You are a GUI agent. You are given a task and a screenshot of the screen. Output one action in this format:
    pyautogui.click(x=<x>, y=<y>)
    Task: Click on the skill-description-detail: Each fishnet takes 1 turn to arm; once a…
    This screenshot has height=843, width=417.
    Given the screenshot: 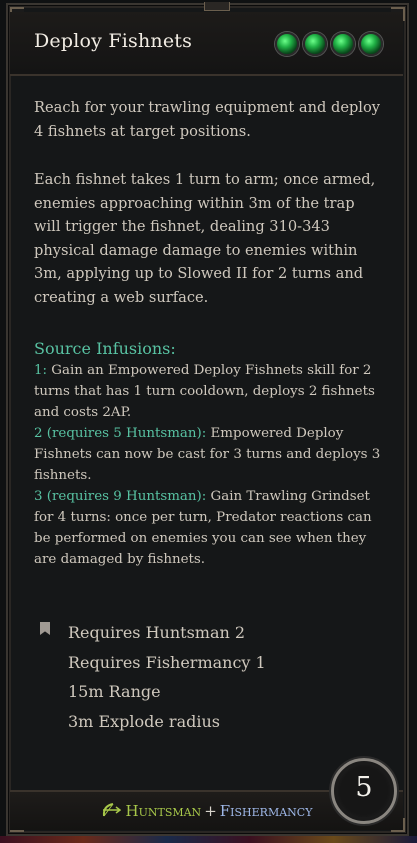 What is the action you would take?
    pyautogui.click(x=205, y=238)
    